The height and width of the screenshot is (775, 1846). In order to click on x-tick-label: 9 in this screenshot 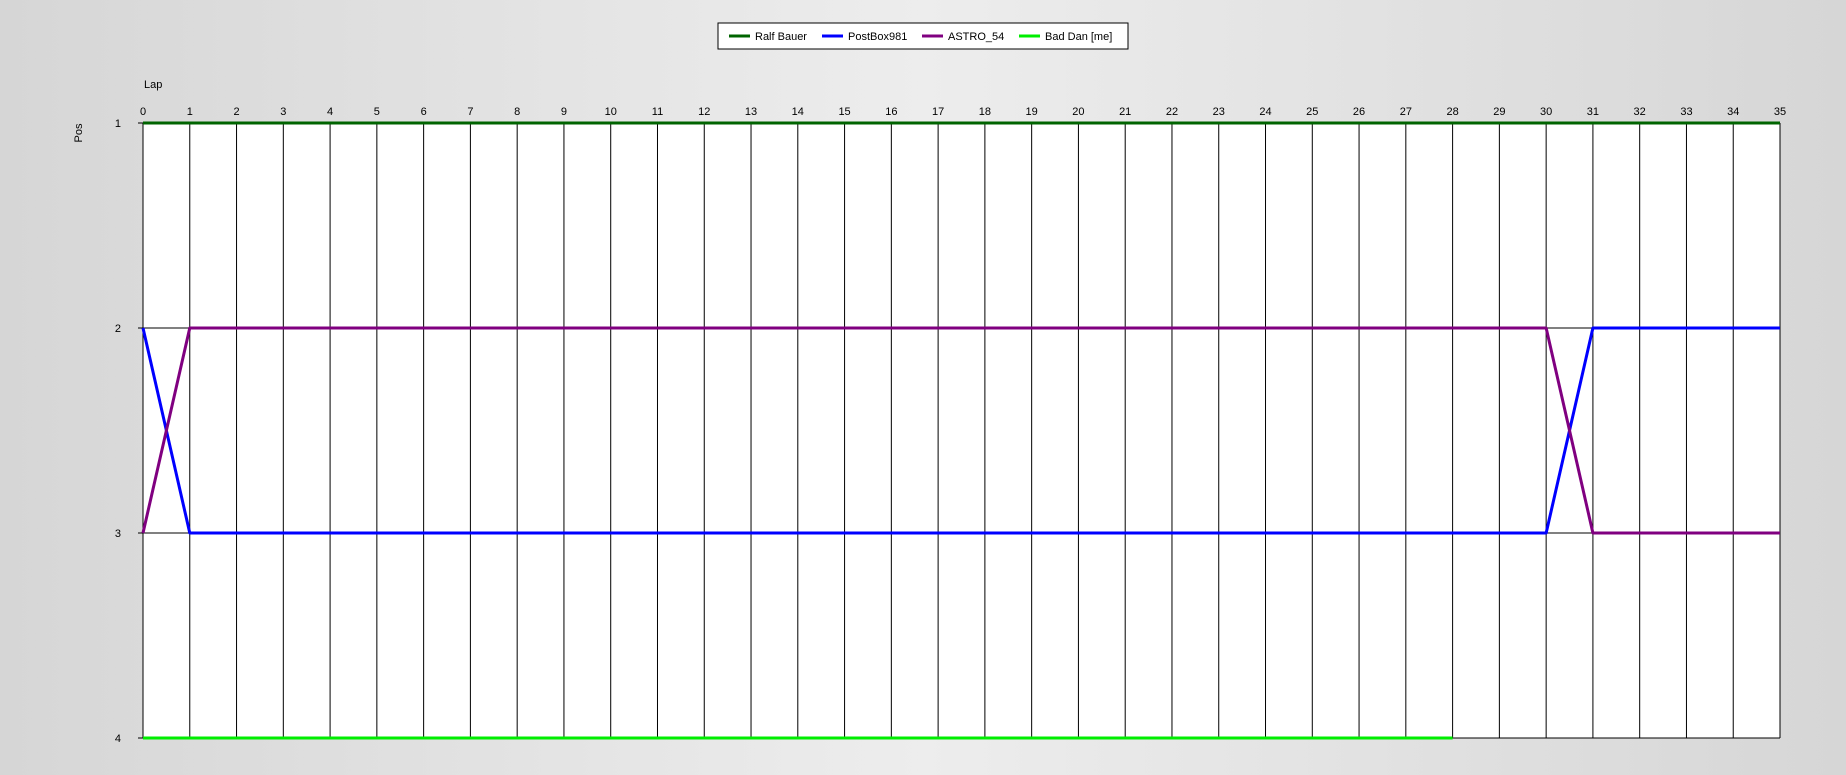, I will do `click(564, 112)`.